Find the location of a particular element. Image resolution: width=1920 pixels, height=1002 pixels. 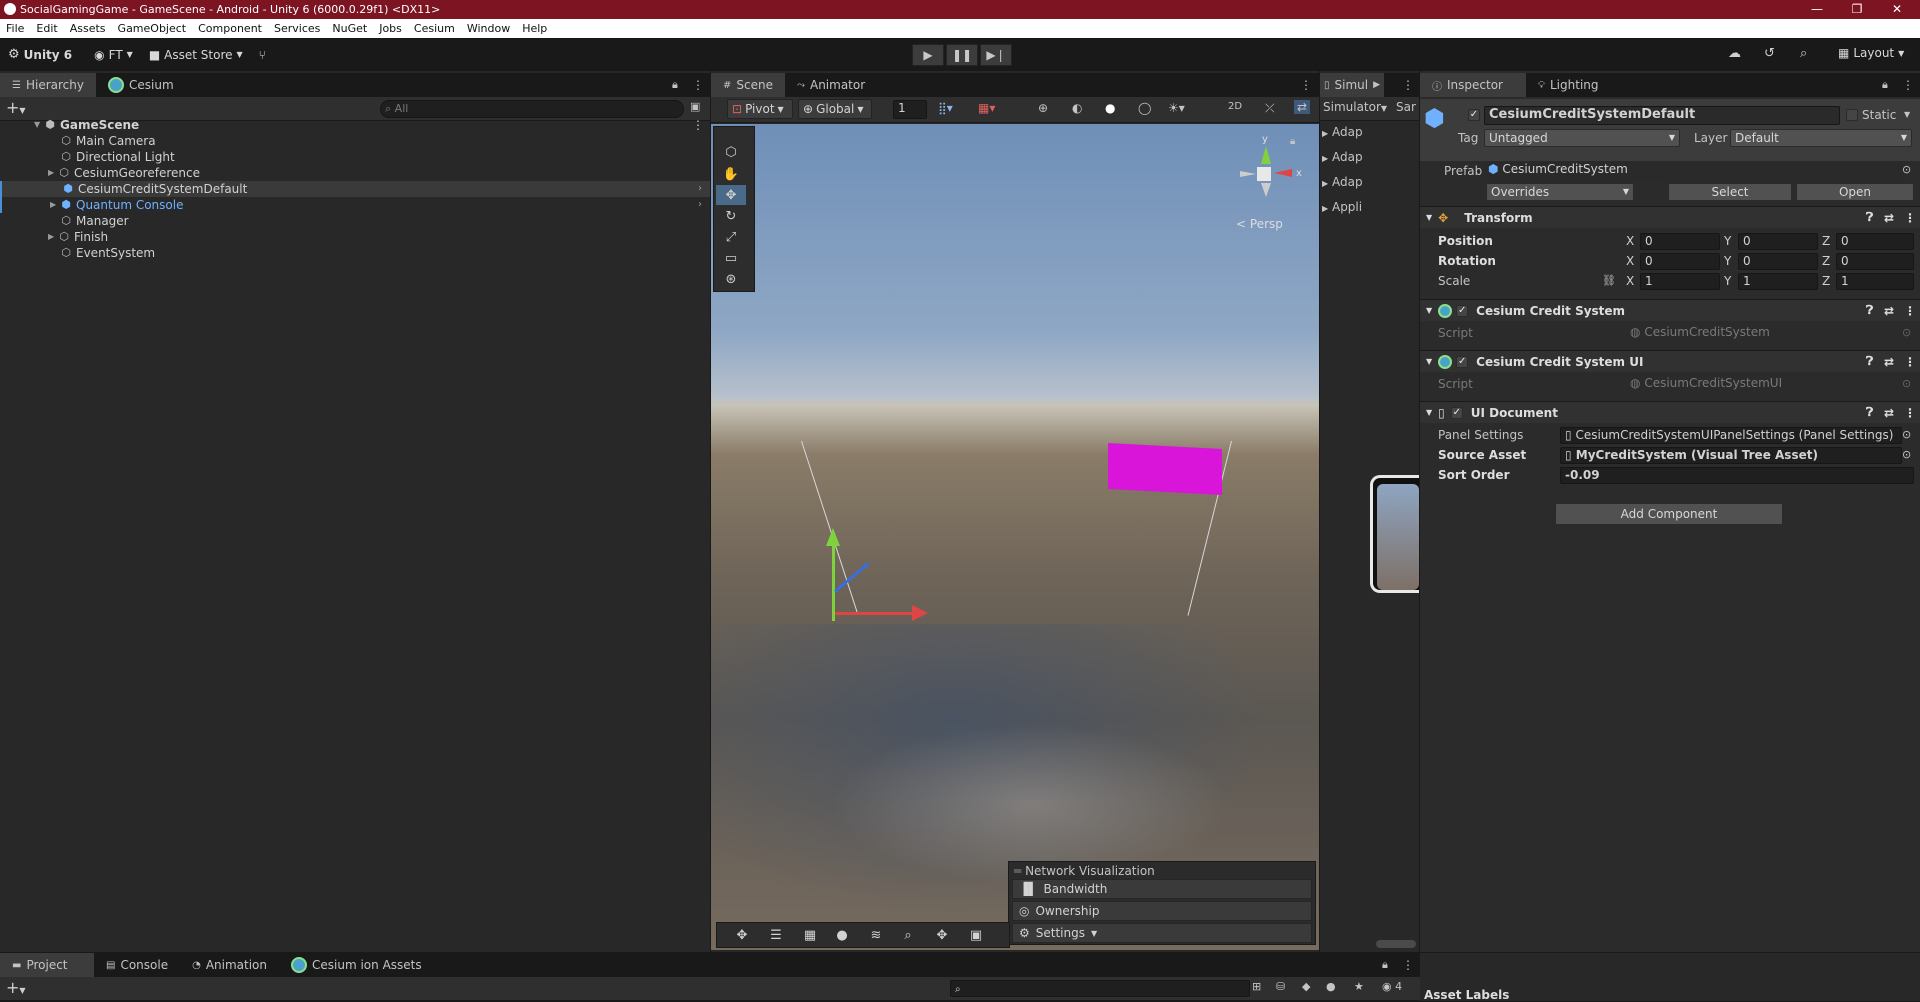

transform-tool-icon: ⊛ is located at coordinates (731, 279).